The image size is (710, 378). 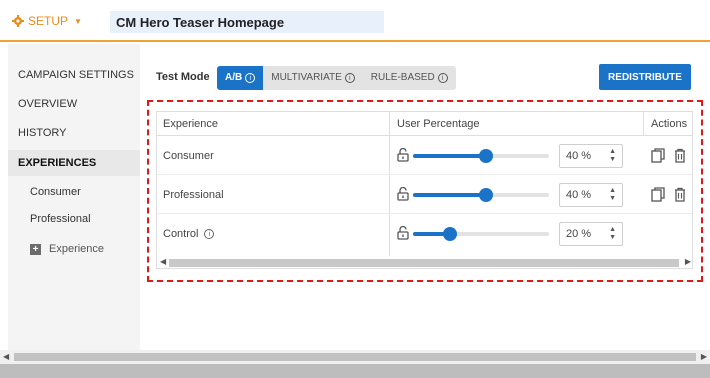 I want to click on test-mode-selector: A/B i MULTIVARIATE i RULE-BASED i, so click(x=336, y=78).